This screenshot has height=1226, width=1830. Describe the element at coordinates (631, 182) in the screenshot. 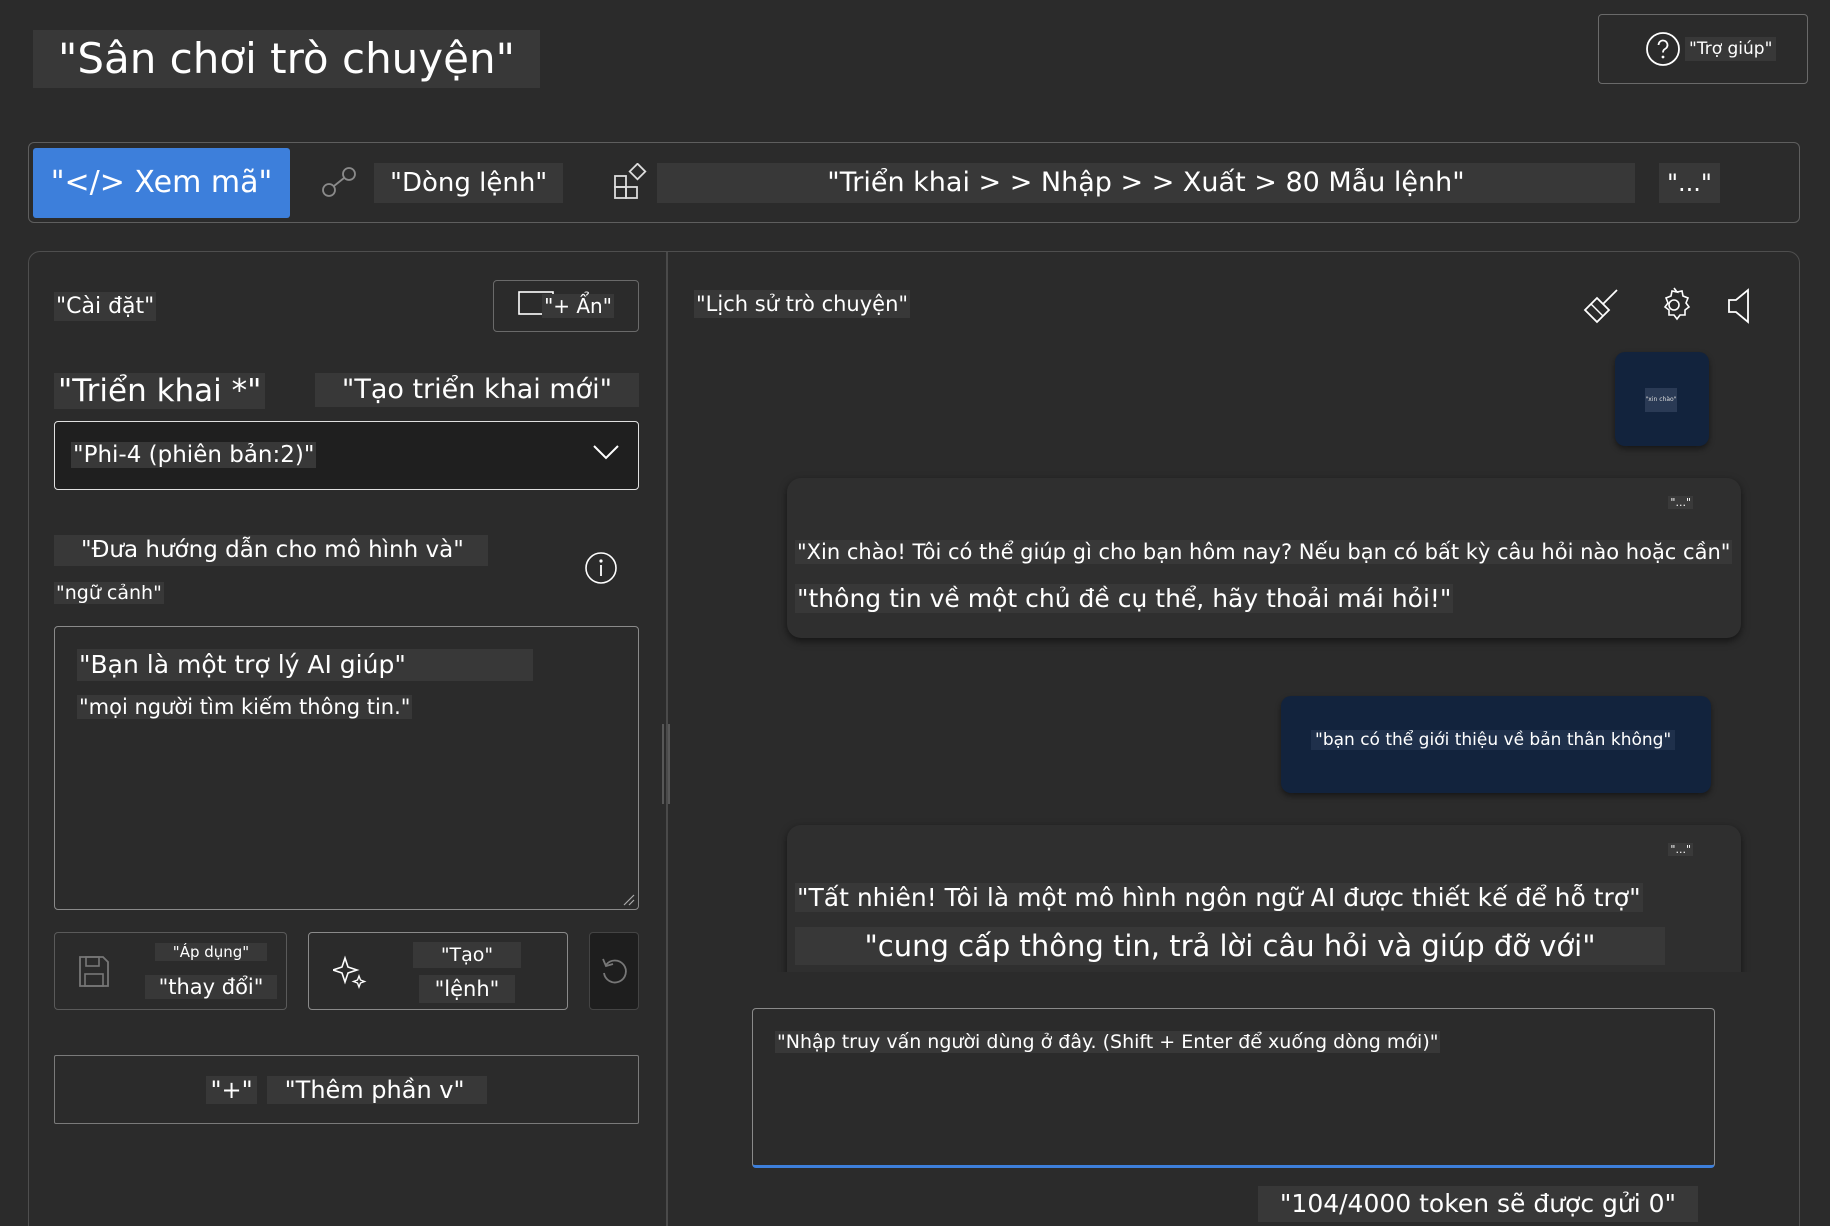

I see `apps-grid-icon` at that location.